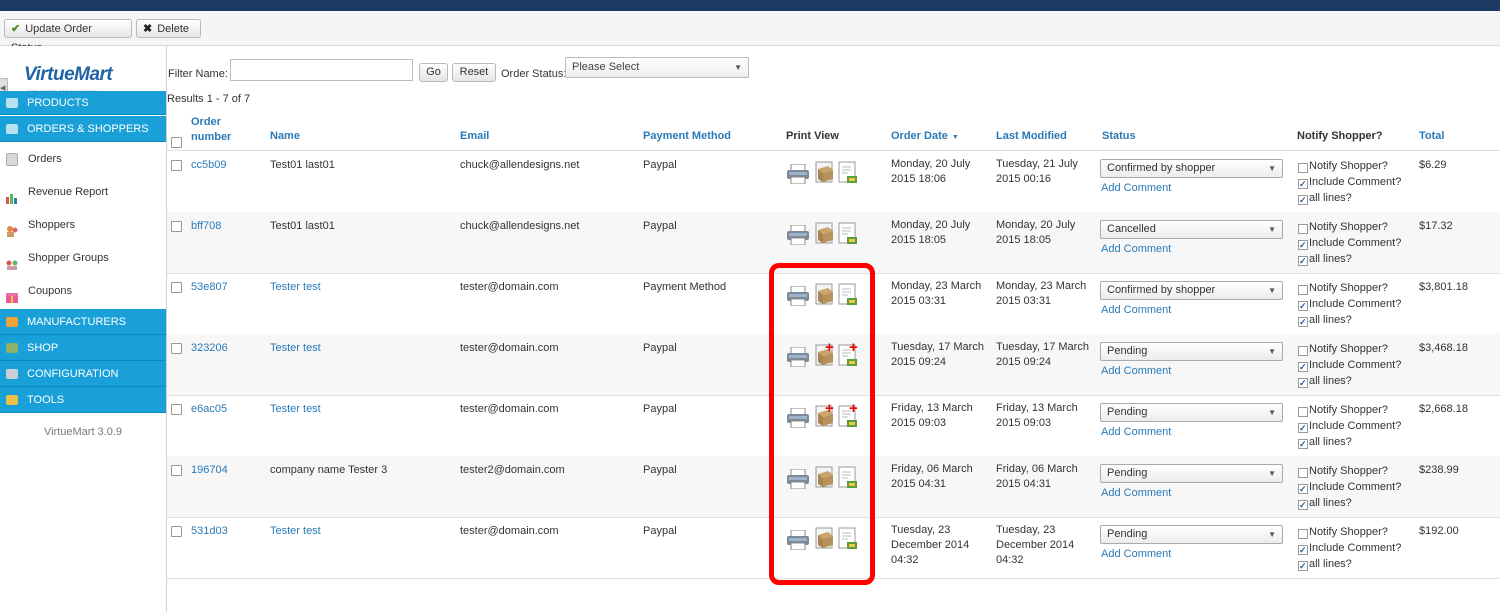  I want to click on menu-section-configuration: CONFIGURATION, so click(83, 374).